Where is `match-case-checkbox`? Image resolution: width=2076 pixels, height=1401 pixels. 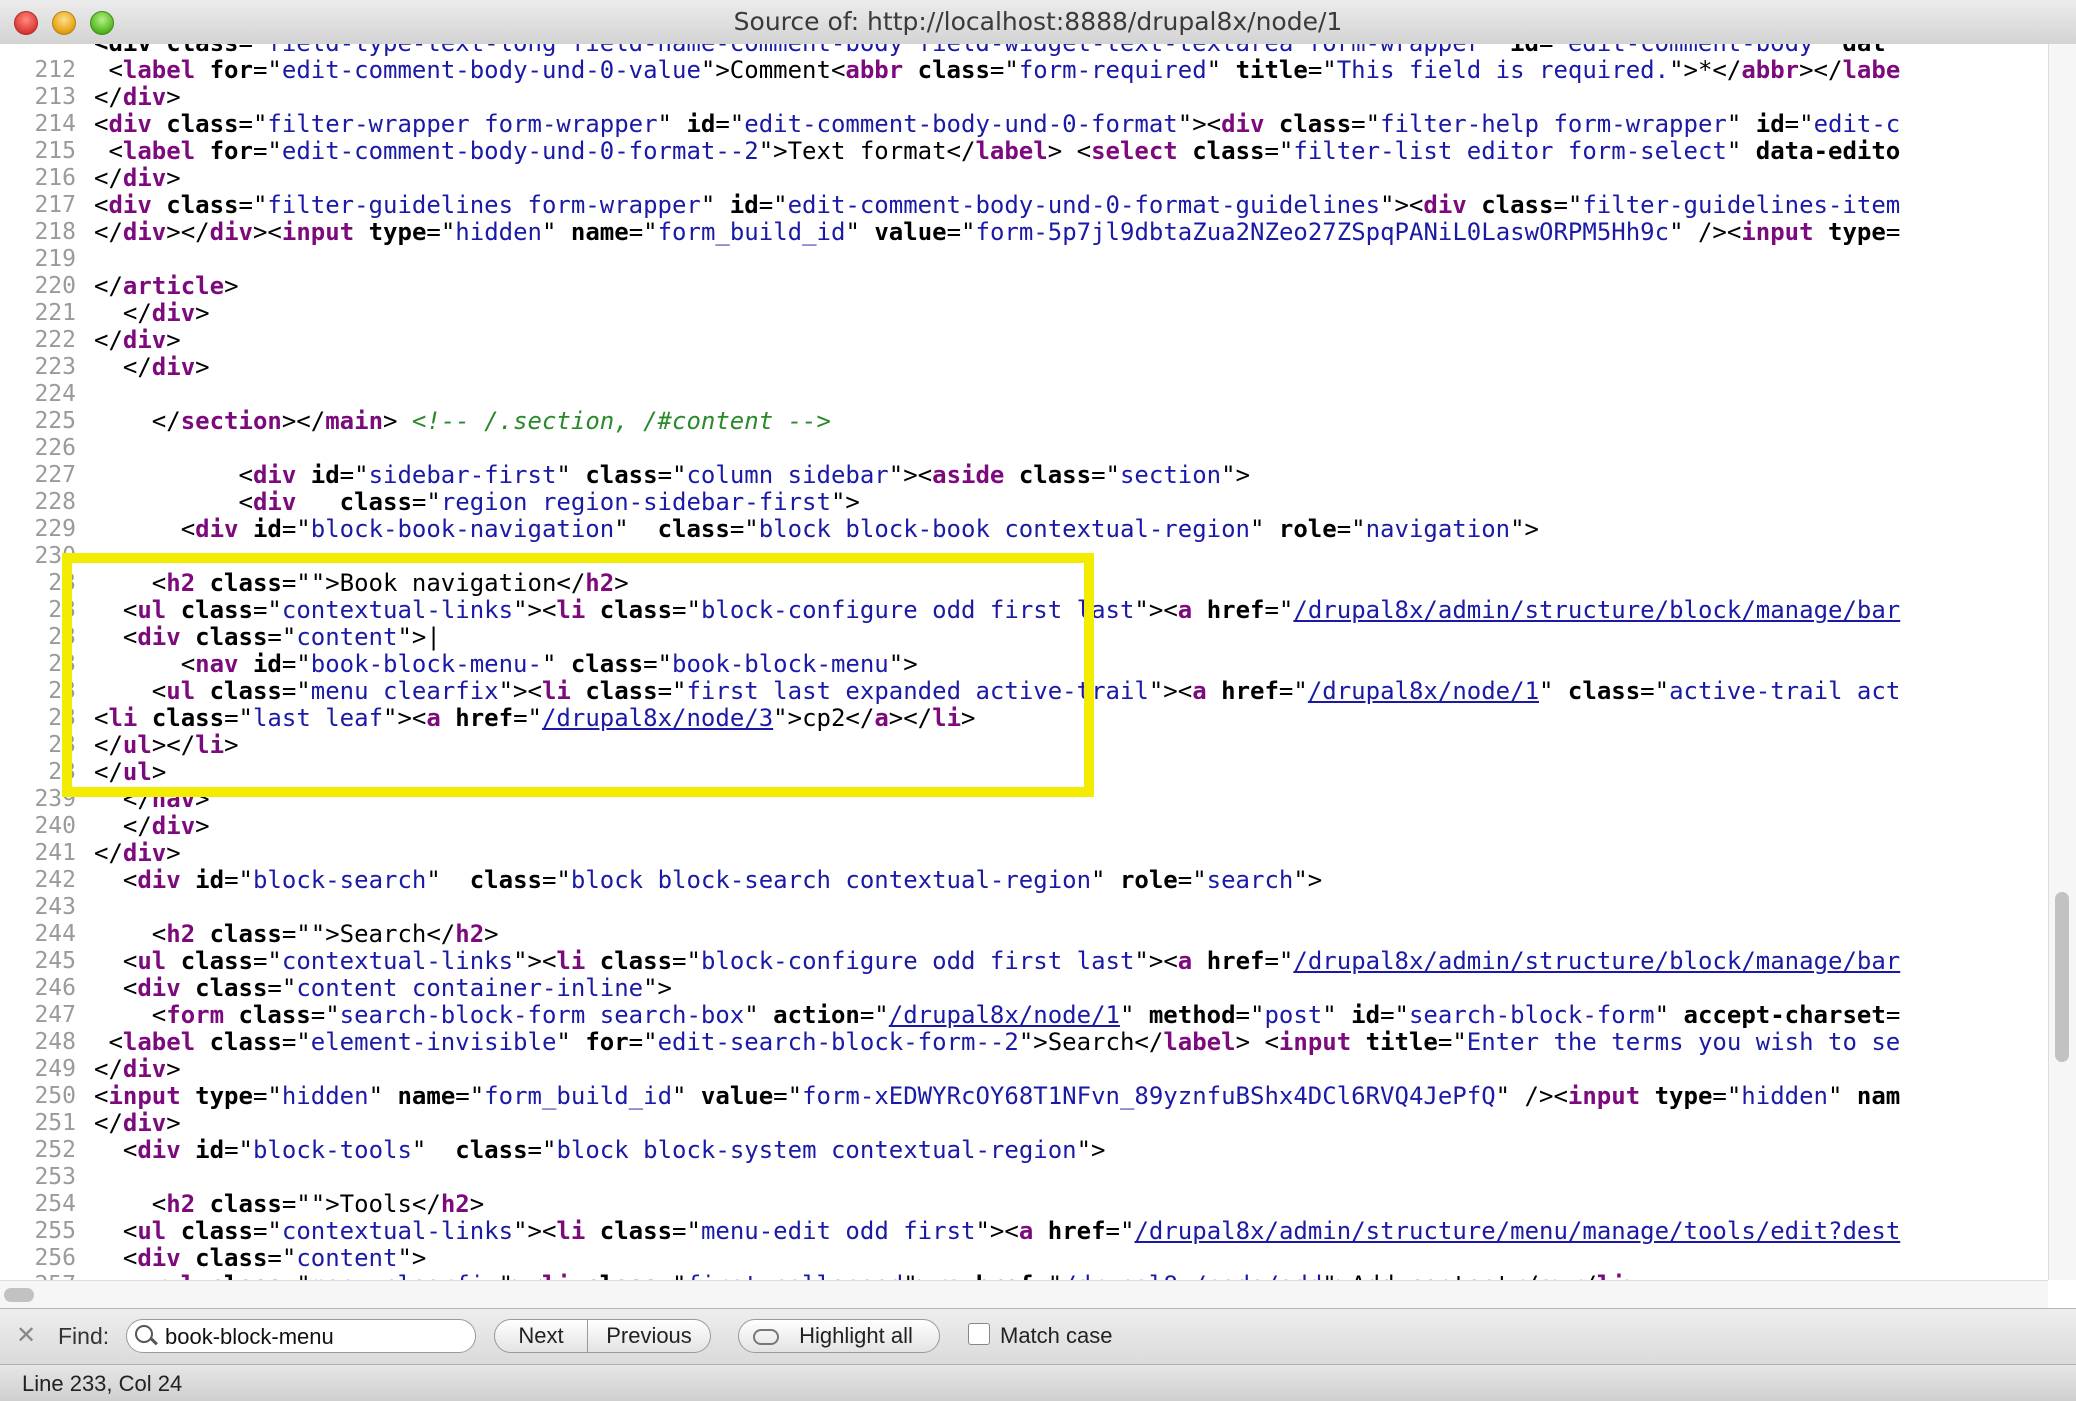 match-case-checkbox is located at coordinates (979, 1334).